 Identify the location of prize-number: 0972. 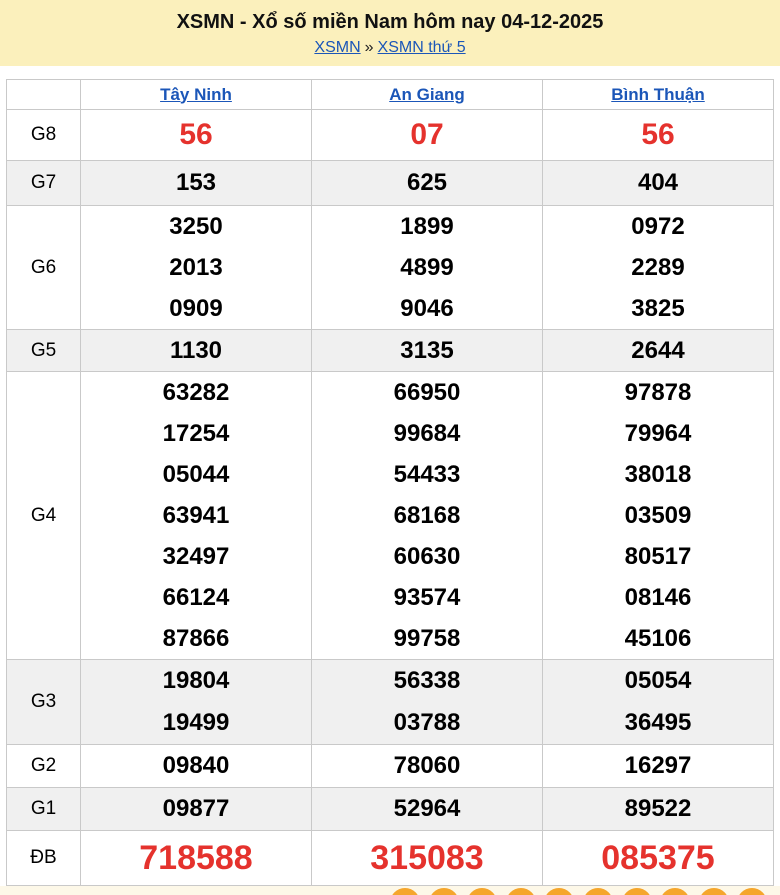
(658, 226).